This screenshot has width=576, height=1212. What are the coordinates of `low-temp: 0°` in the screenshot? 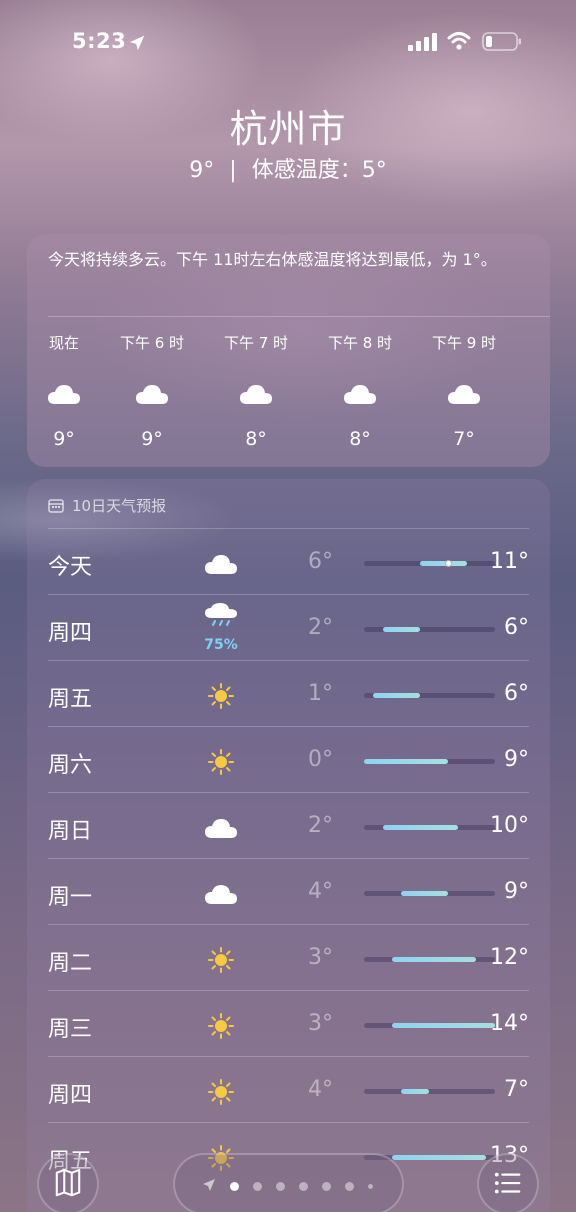 It's located at (320, 759).